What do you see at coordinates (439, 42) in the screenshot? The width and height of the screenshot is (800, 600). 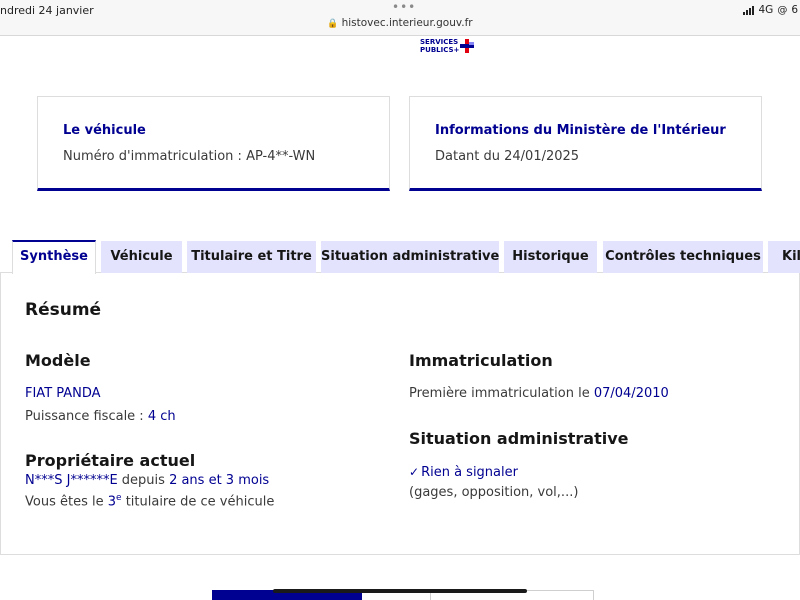 I see `logo-line-1: SERVICES` at bounding box center [439, 42].